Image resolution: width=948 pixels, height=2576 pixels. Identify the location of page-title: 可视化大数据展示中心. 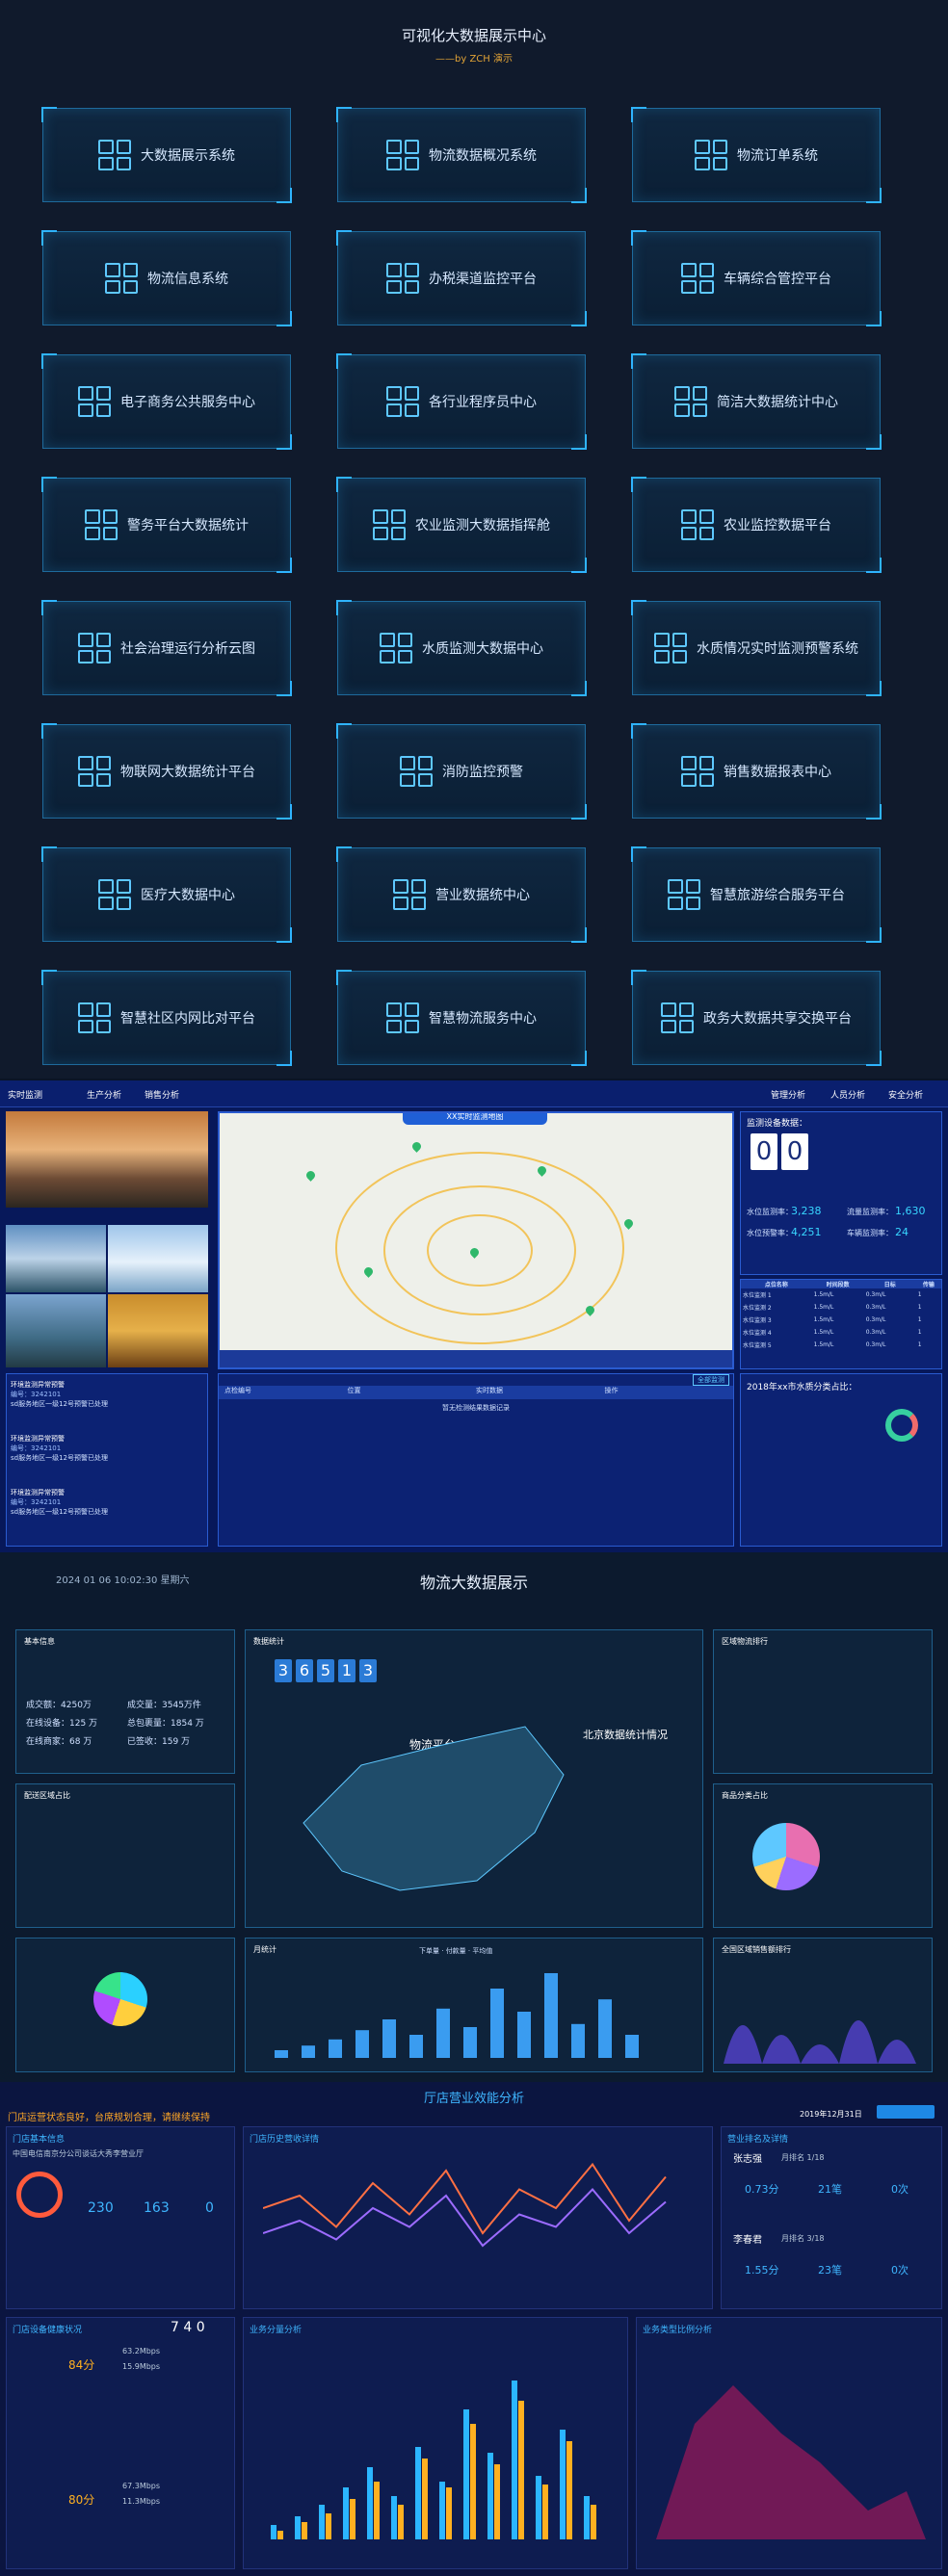
(473, 35).